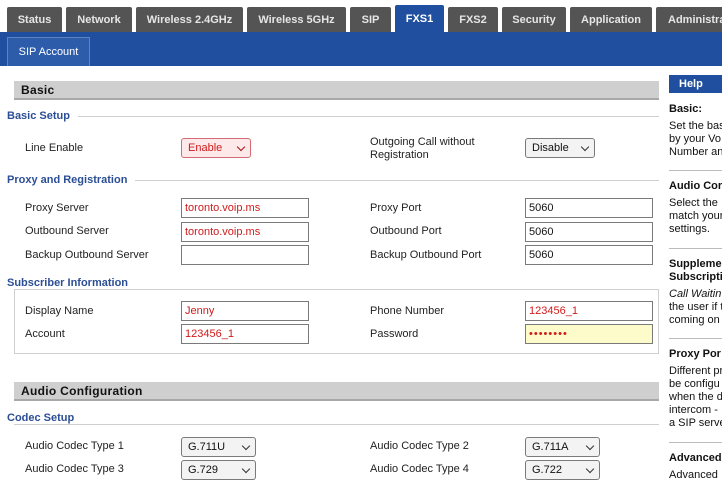  Describe the element at coordinates (695, 264) in the screenshot. I see `help-title-supplementary: Suppleme` at that location.